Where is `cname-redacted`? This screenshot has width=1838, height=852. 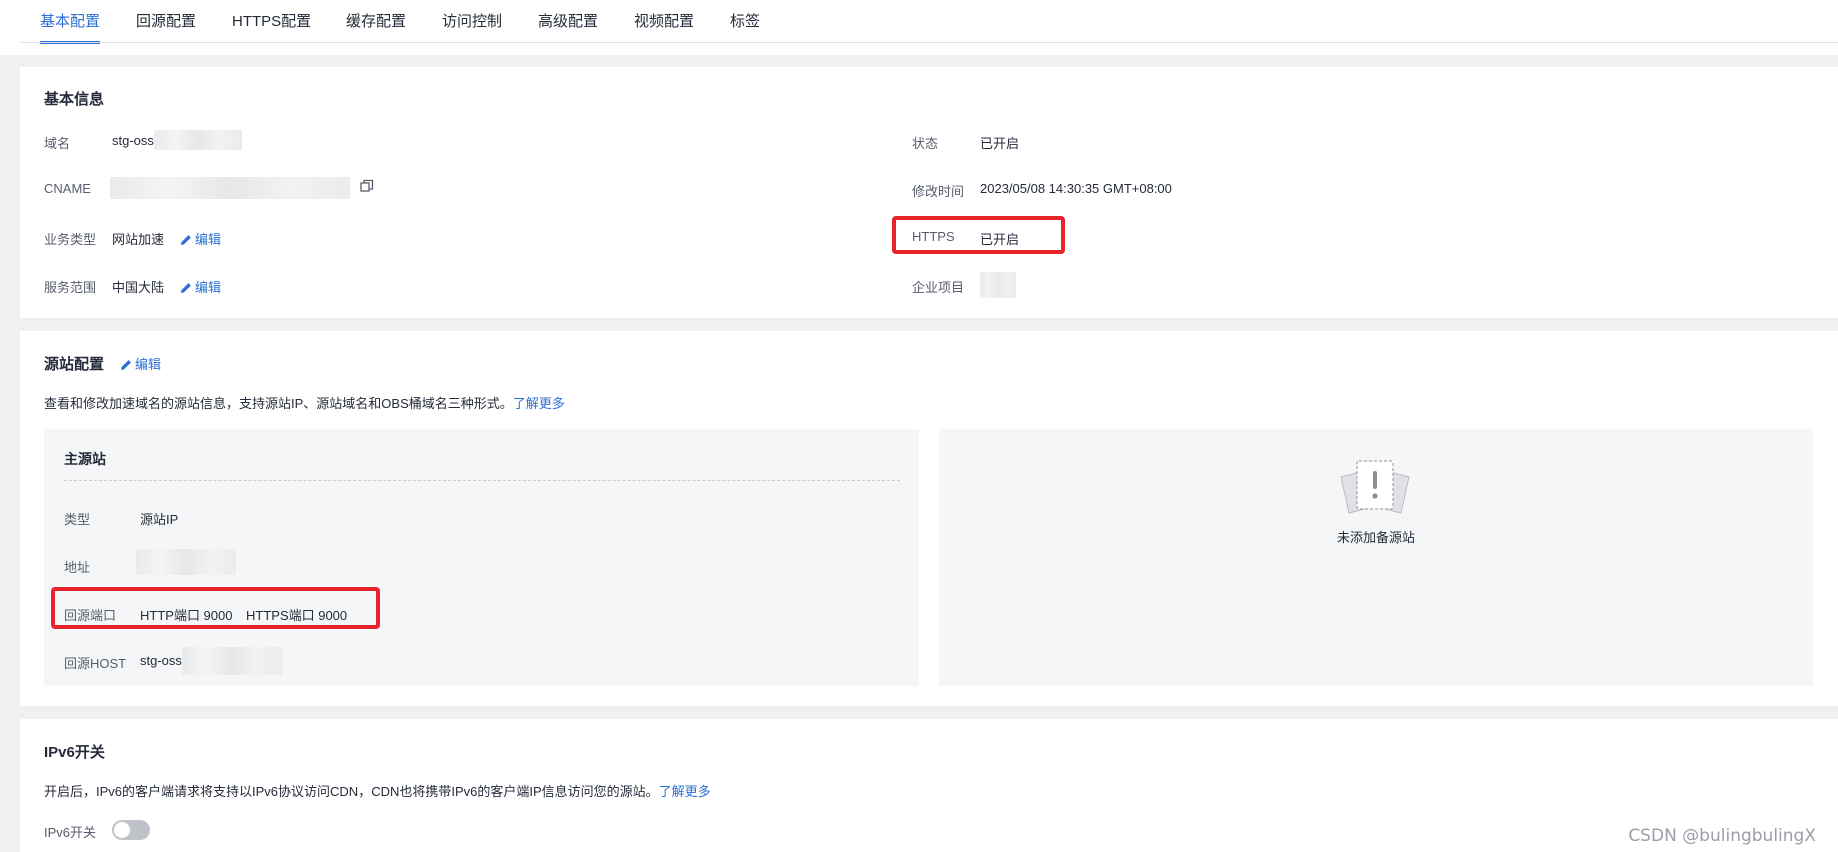 cname-redacted is located at coordinates (230, 188).